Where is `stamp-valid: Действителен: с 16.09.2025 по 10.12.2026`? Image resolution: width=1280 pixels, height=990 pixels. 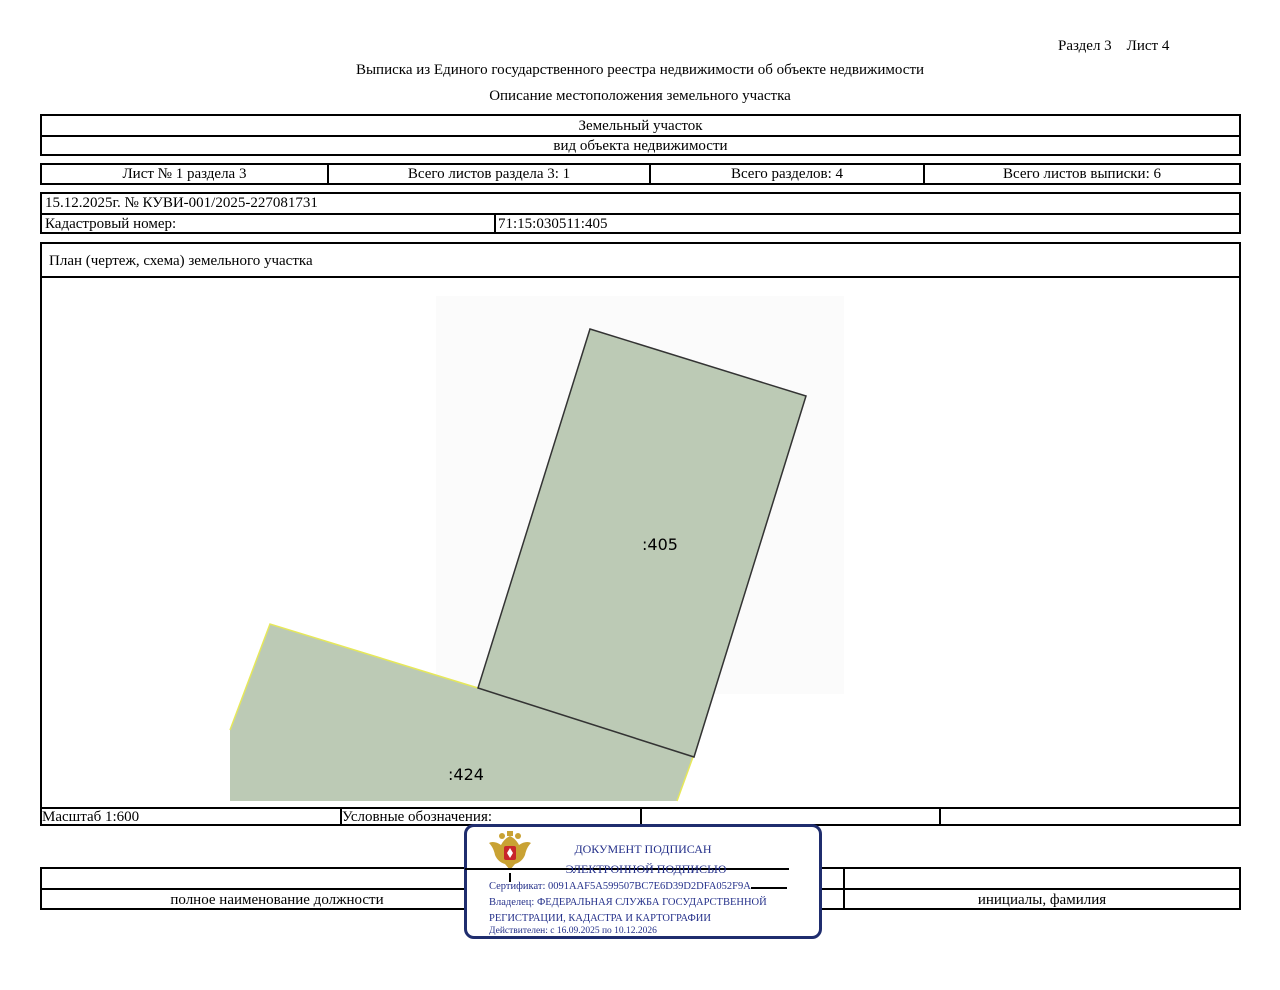 stamp-valid: Действителен: с 16.09.2025 по 10.12.2026 is located at coordinates (573, 931).